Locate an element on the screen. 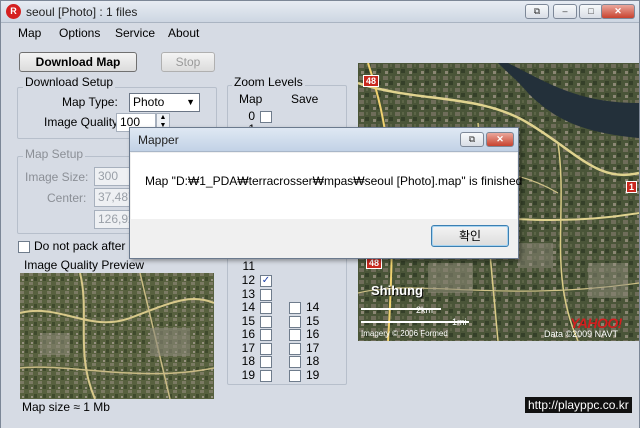 The height and width of the screenshot is (428, 640). map-setup-title: Map Setup is located at coordinates (54, 154).